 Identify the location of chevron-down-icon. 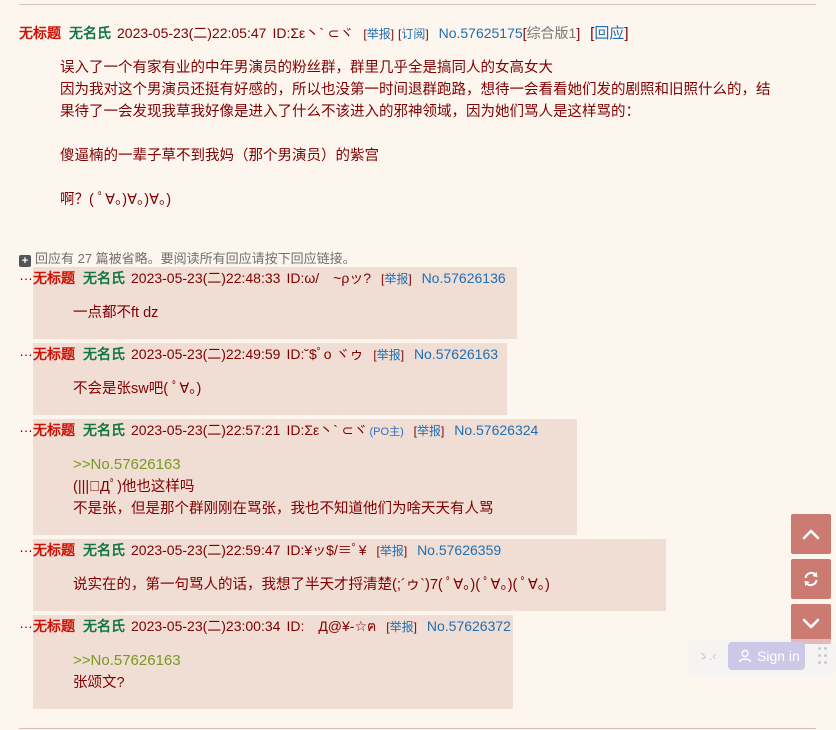
(811, 623).